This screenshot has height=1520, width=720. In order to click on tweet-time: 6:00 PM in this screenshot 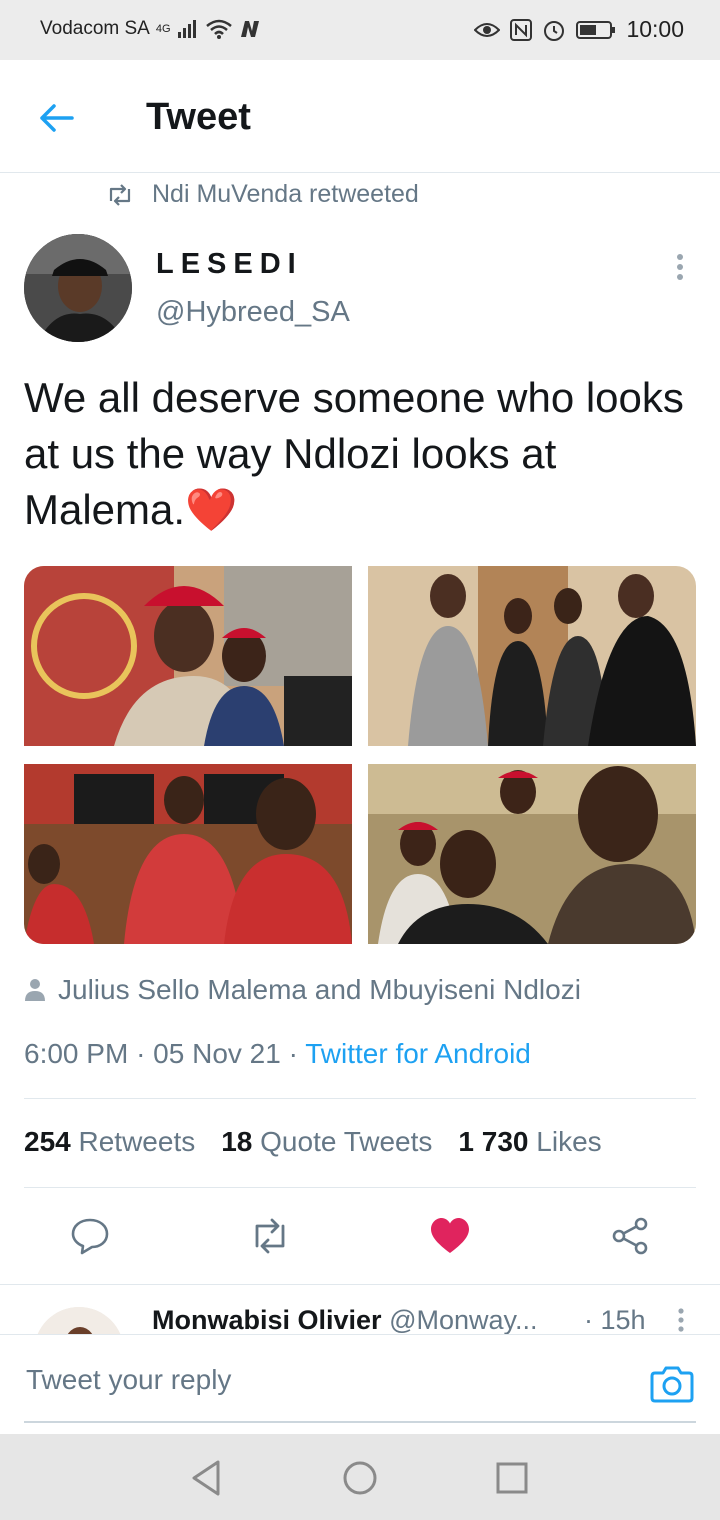, I will do `click(76, 1053)`.